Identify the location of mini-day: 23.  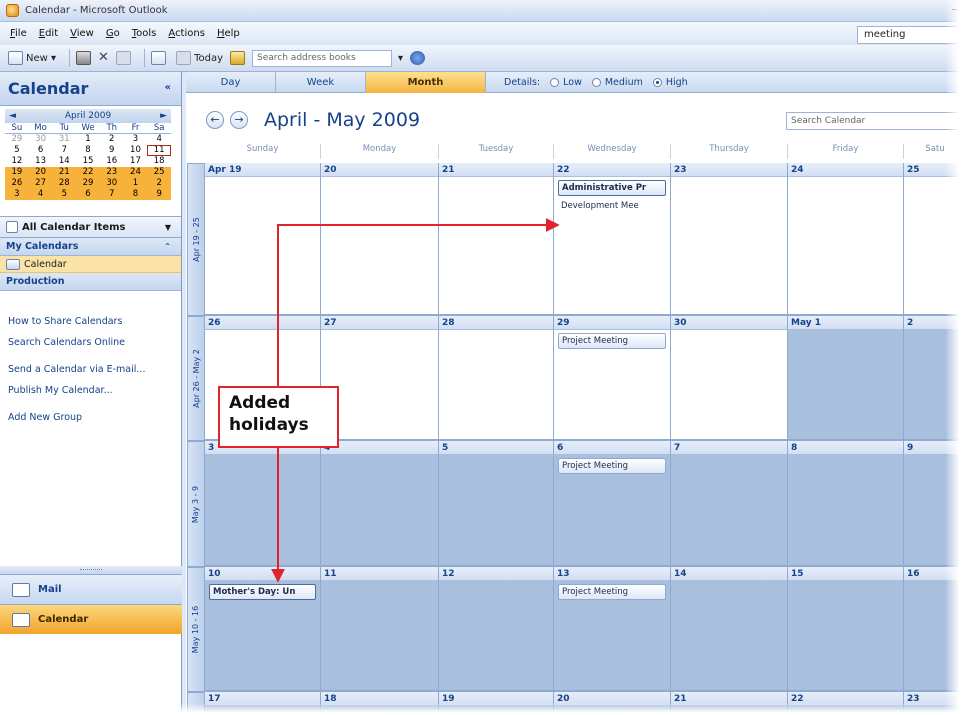
(112, 172).